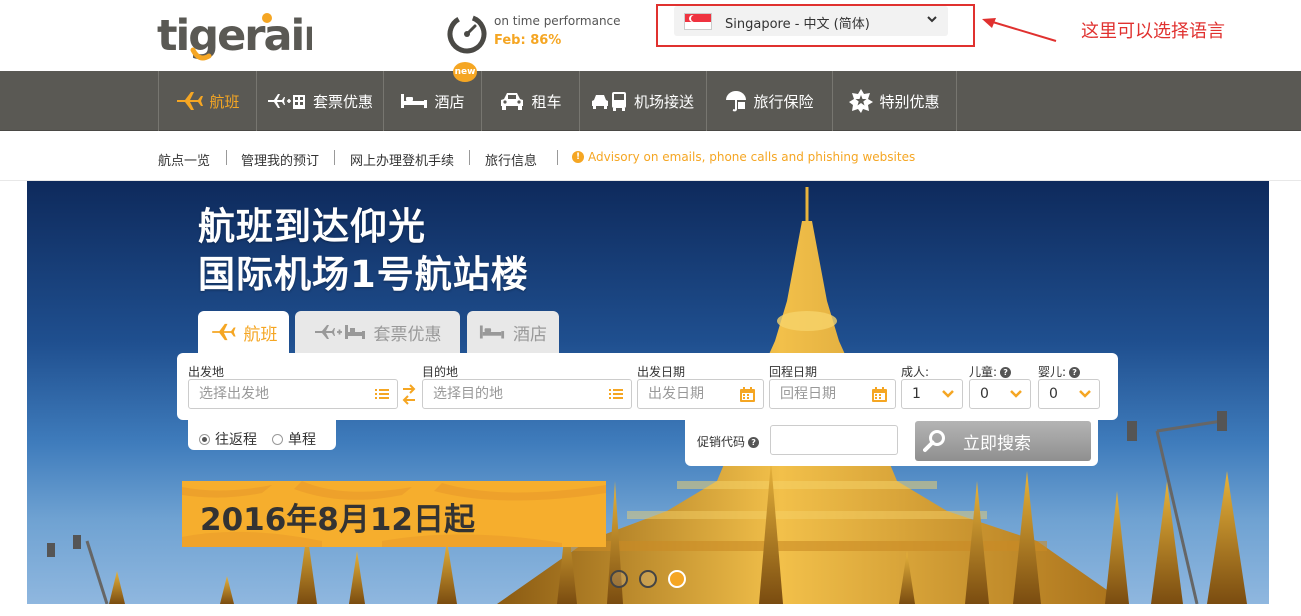 Image resolution: width=1301 pixels, height=616 pixels. What do you see at coordinates (293, 394) in the screenshot?
I see `from-input: 选择出发地` at bounding box center [293, 394].